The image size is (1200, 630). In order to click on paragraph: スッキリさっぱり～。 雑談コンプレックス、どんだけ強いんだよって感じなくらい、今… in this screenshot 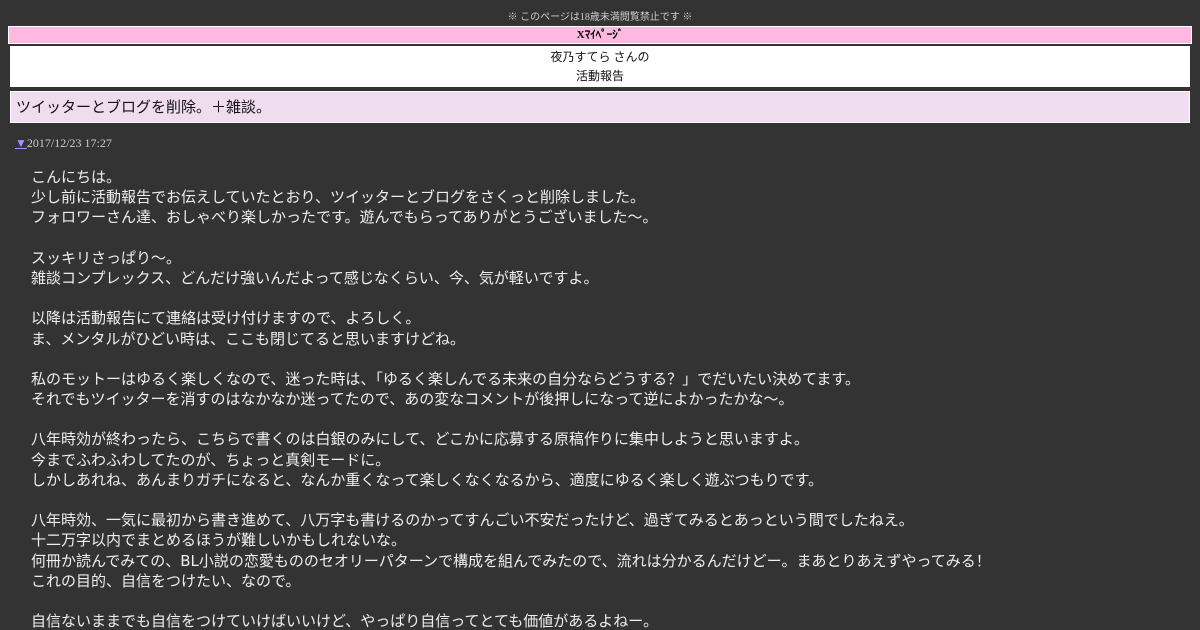, I will do `click(615, 268)`.